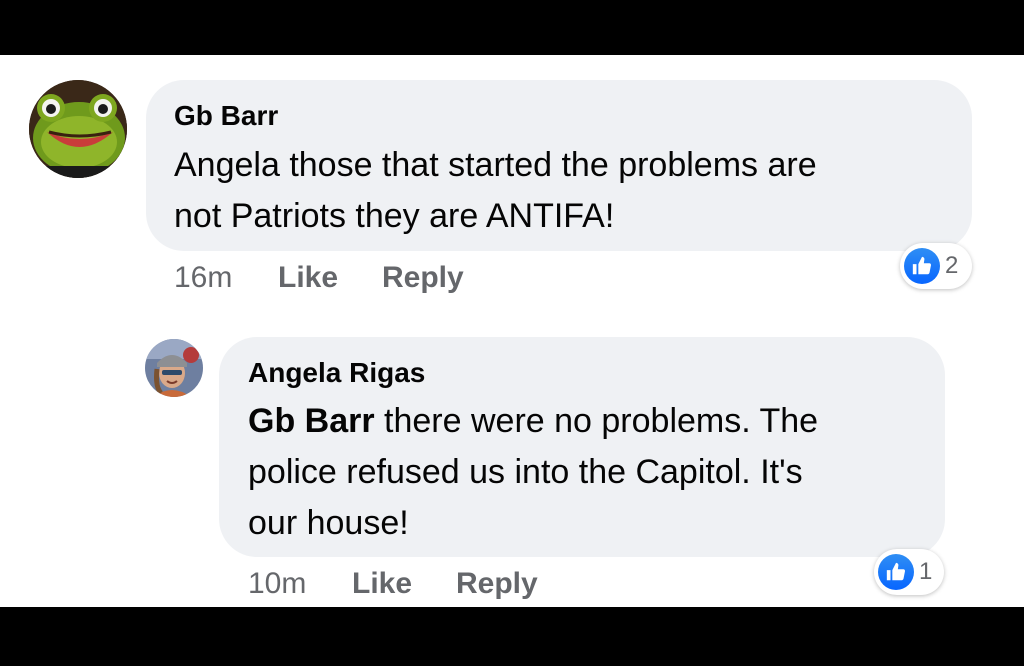 The width and height of the screenshot is (1024, 666). I want to click on reply-line: Gb Barr there were no problems. The, so click(533, 421).